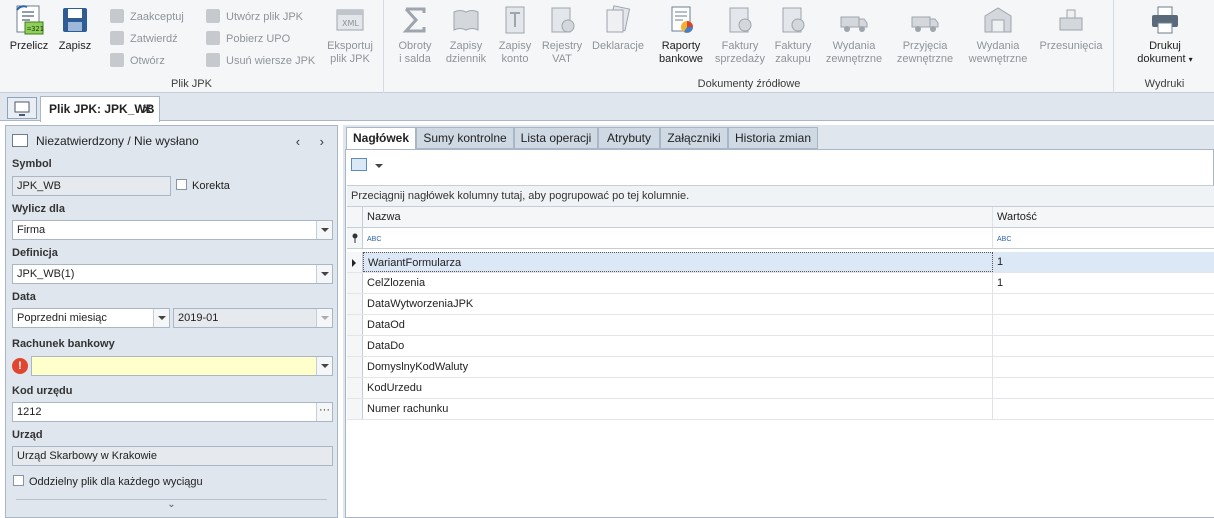 This screenshot has width=1214, height=518. What do you see at coordinates (793, 35) in the screenshot?
I see `faktury-zakupu-button: Faktury zakupu` at bounding box center [793, 35].